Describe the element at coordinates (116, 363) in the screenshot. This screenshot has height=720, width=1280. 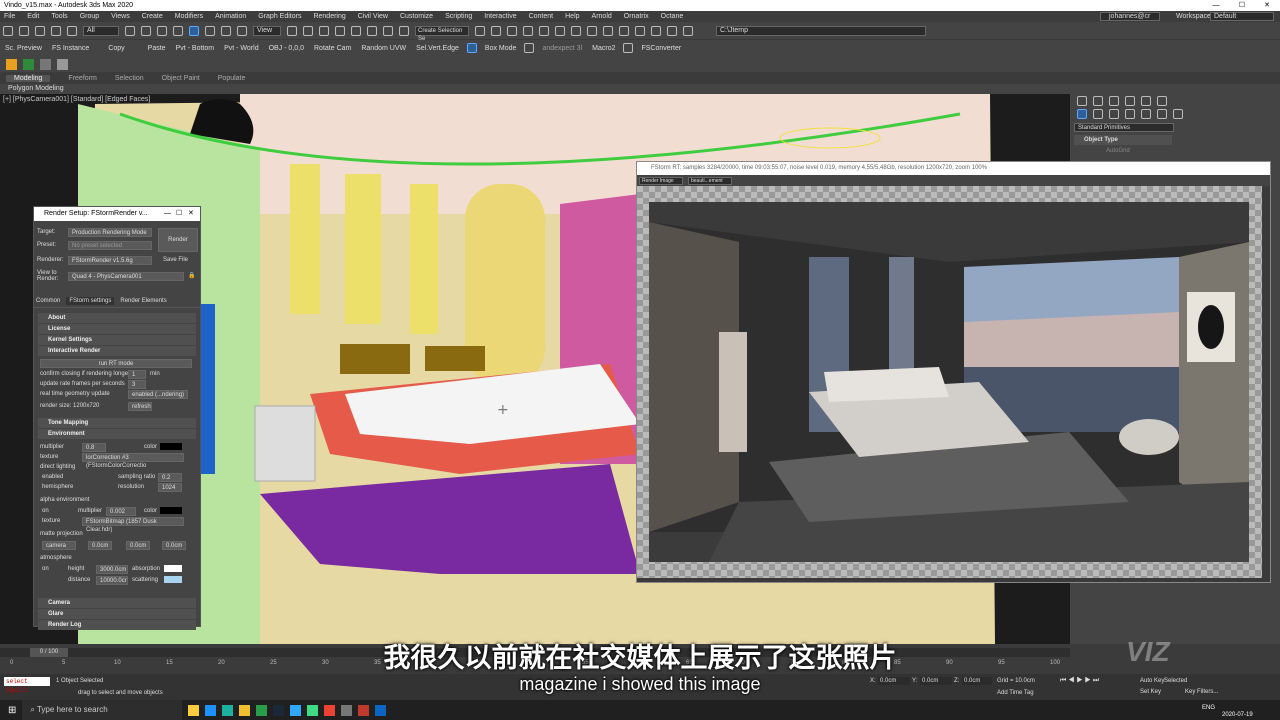
I see `run-rt-mode-button: run RT mode` at that location.